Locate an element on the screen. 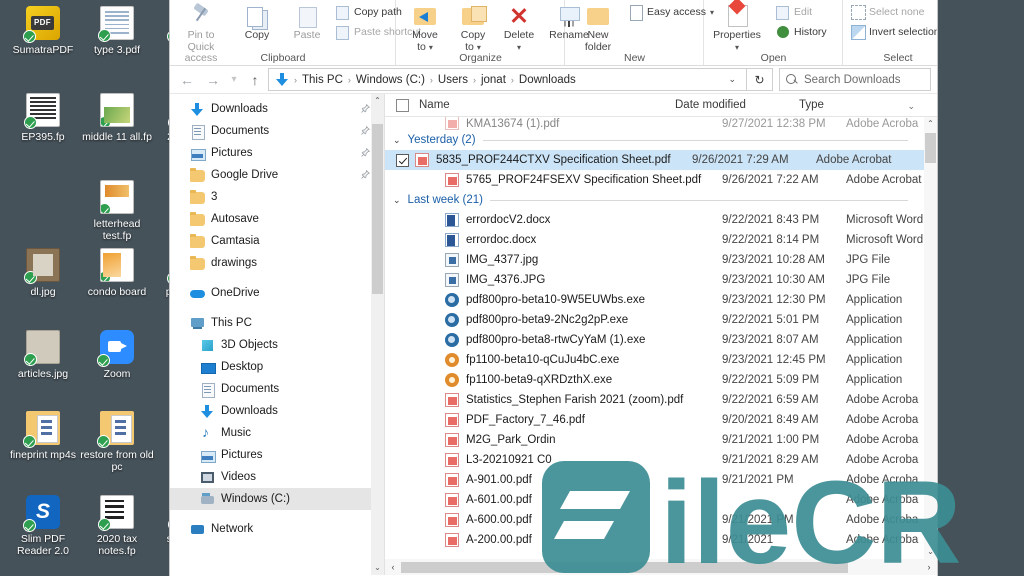 This screenshot has height=576, width=1024. desktop-icon-2020-tax-notes: 2020 tax notes.fp is located at coordinates (117, 526).